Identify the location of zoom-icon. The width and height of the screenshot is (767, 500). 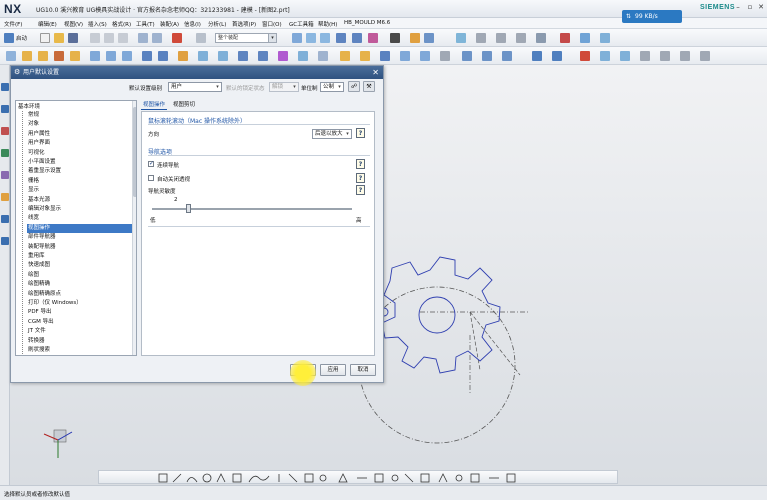
(311, 38).